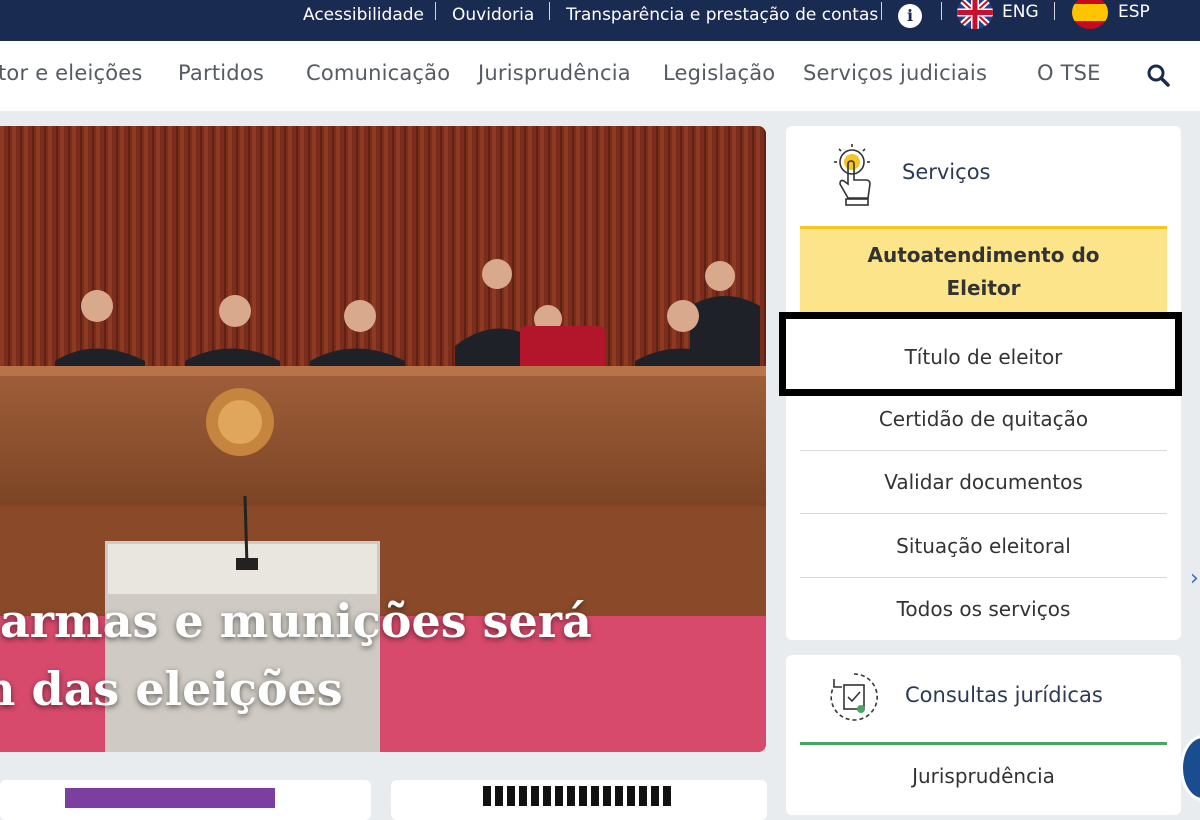  I want to click on hero-headline-line2: n das eleições, so click(171, 689).